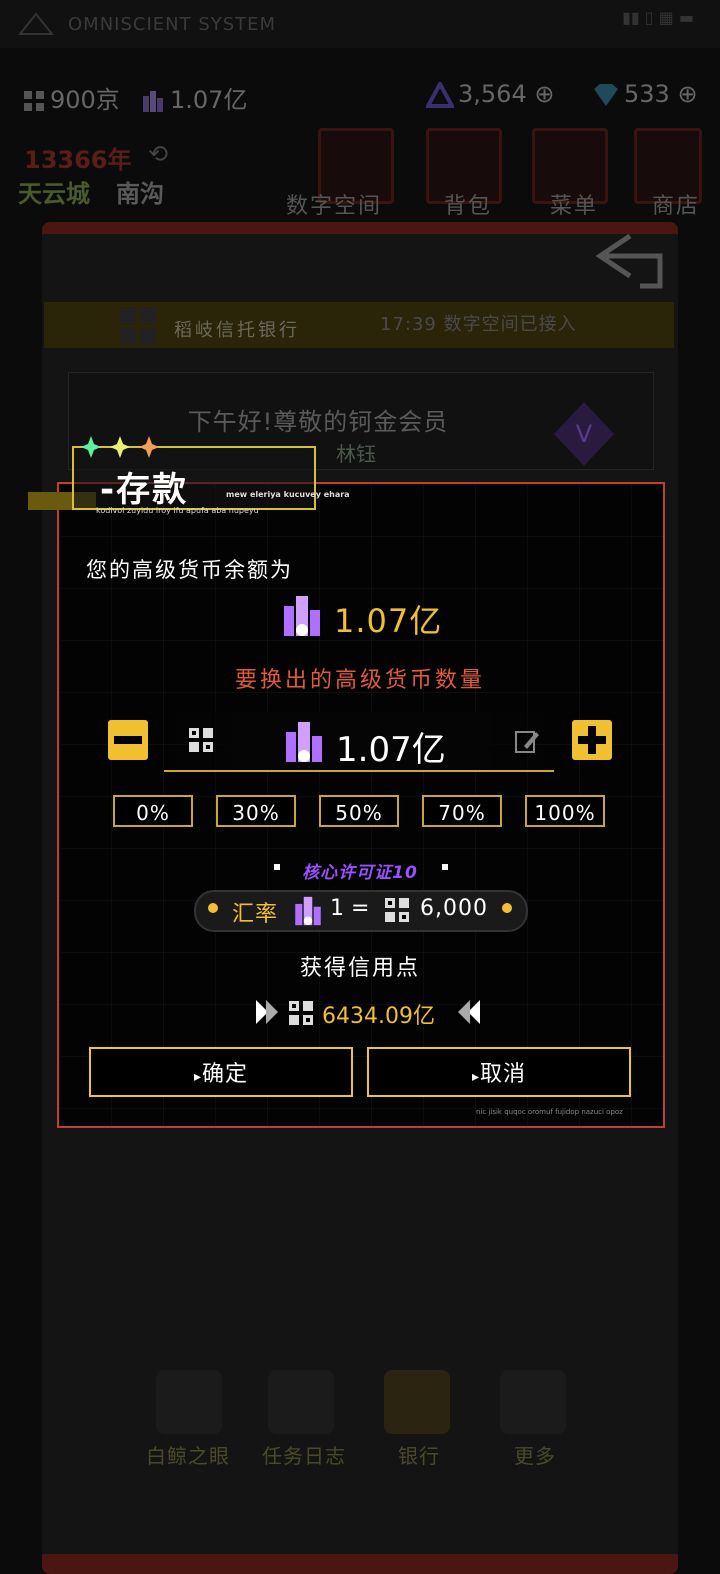 This screenshot has width=720, height=1574. Describe the element at coordinates (445, 867) in the screenshot. I see `license-dot-right` at that location.